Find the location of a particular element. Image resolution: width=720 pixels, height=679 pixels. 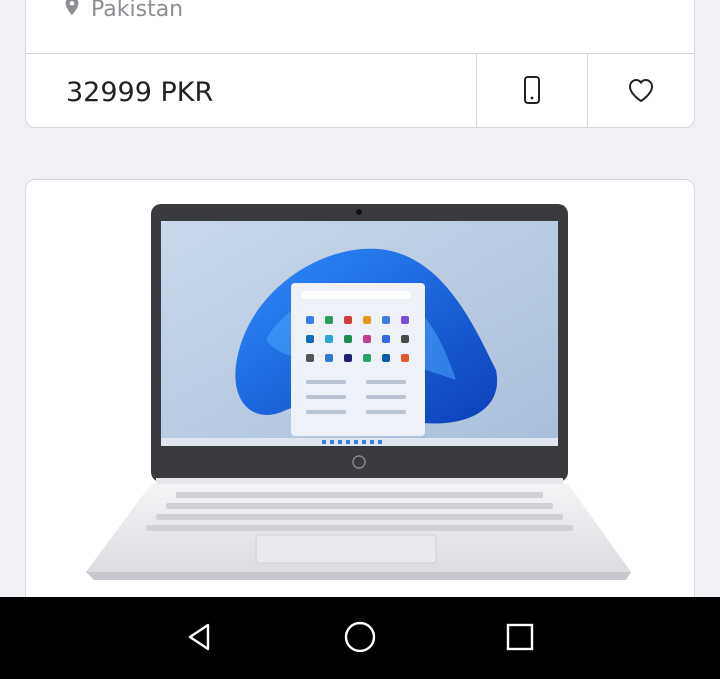

system-navigation-bar is located at coordinates (360, 638).